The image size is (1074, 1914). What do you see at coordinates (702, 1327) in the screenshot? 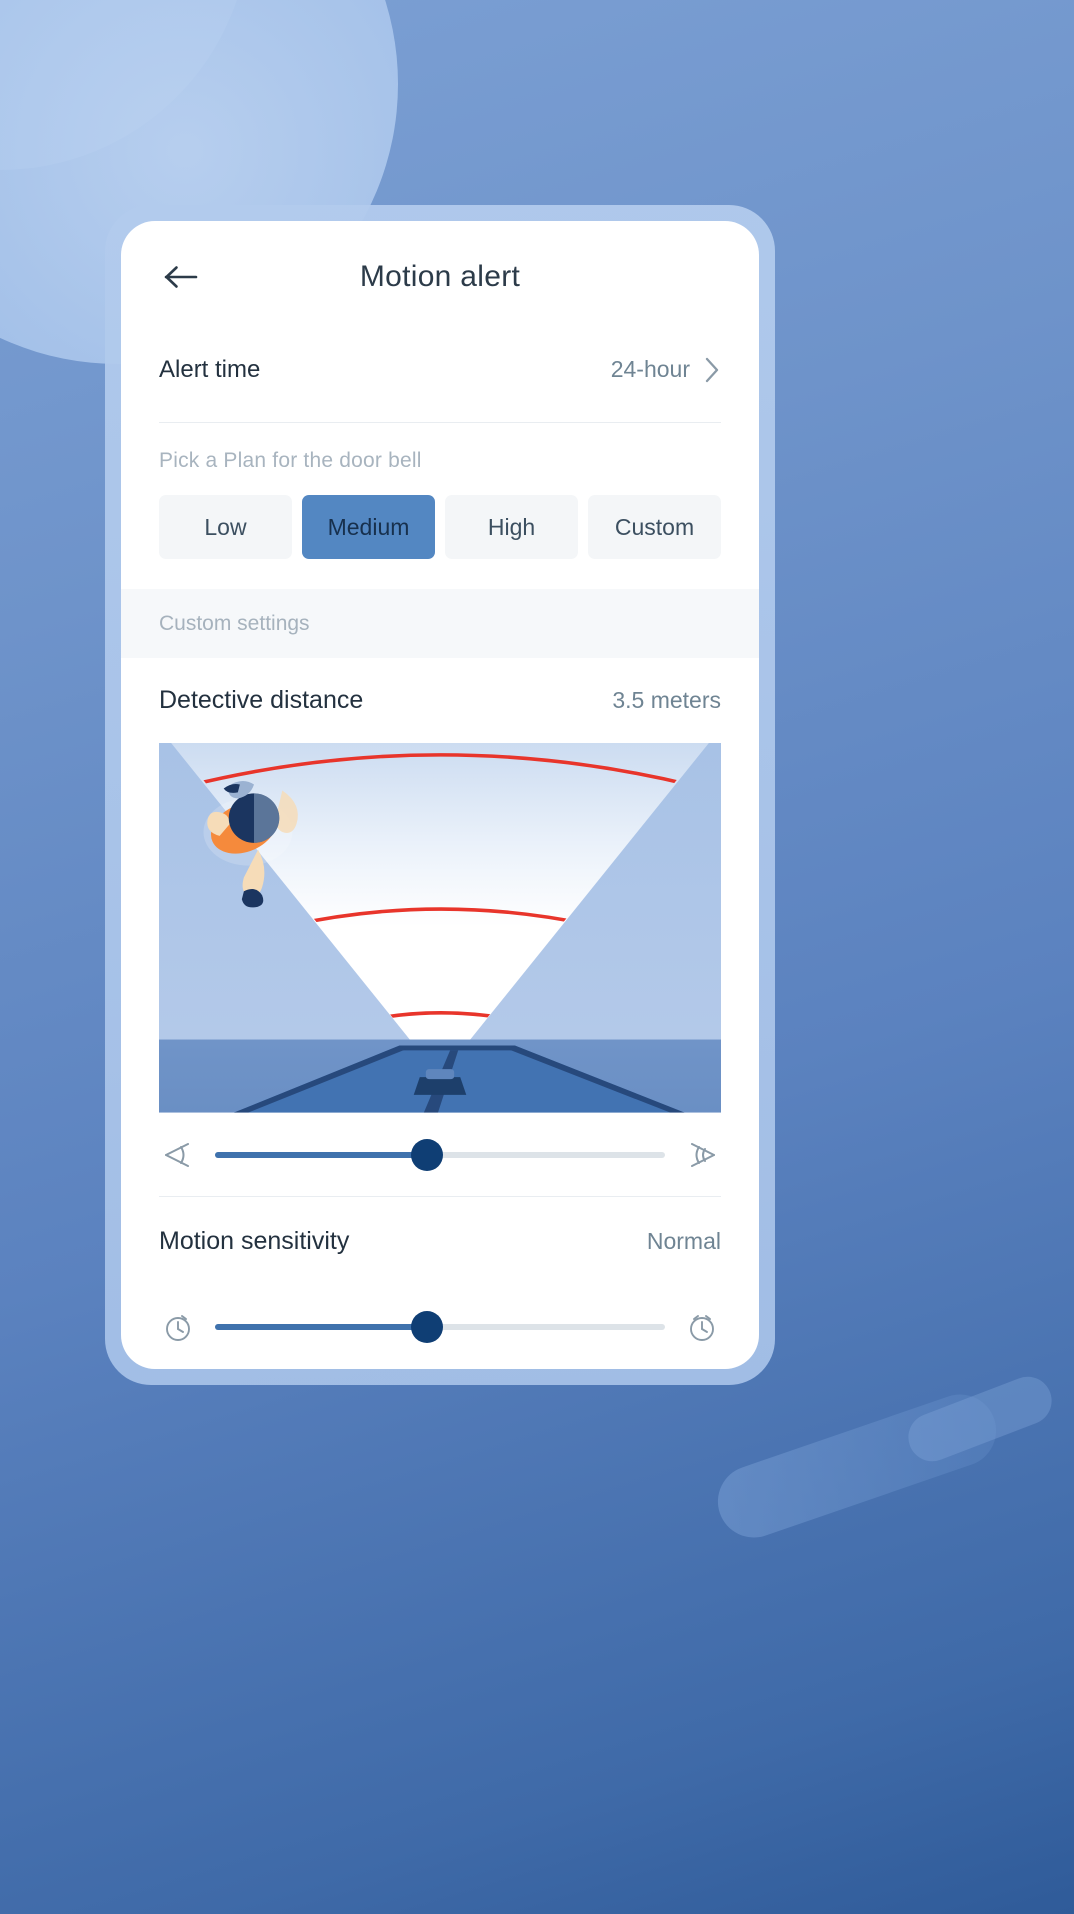
I see `timer-fast-icon` at bounding box center [702, 1327].